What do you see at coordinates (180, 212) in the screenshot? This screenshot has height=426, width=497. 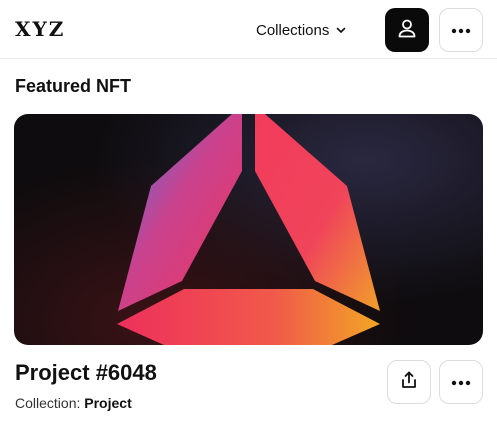 I see `artwork-shape-left` at bounding box center [180, 212].